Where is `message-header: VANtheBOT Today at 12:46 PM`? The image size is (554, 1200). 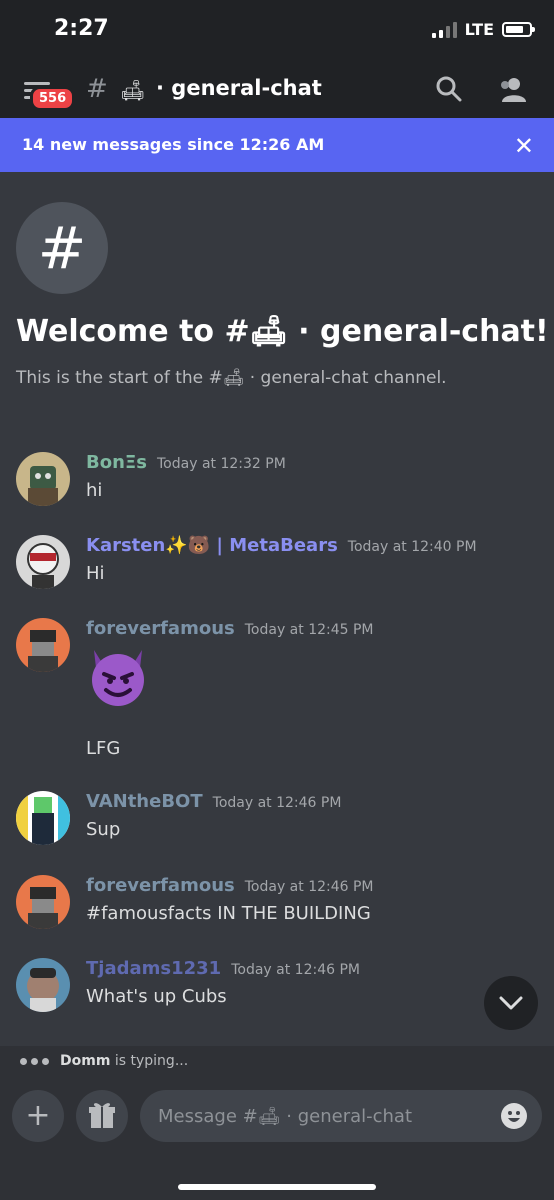 message-header: VANtheBOT Today at 12:46 PM is located at coordinates (213, 801).